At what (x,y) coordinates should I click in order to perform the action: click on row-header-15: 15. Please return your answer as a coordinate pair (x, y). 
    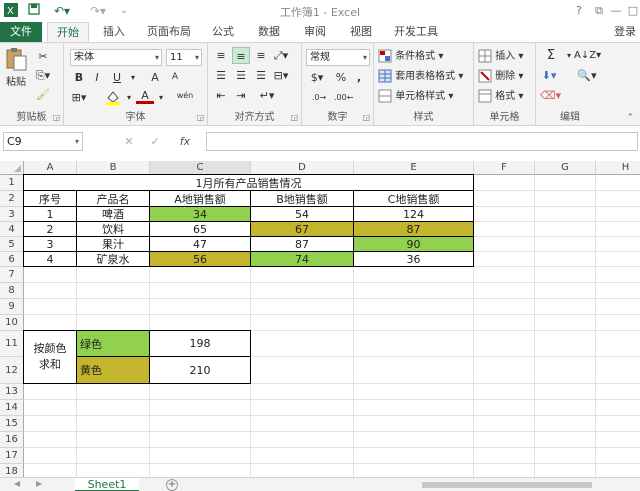
    Looking at the image, I should click on (12, 424).